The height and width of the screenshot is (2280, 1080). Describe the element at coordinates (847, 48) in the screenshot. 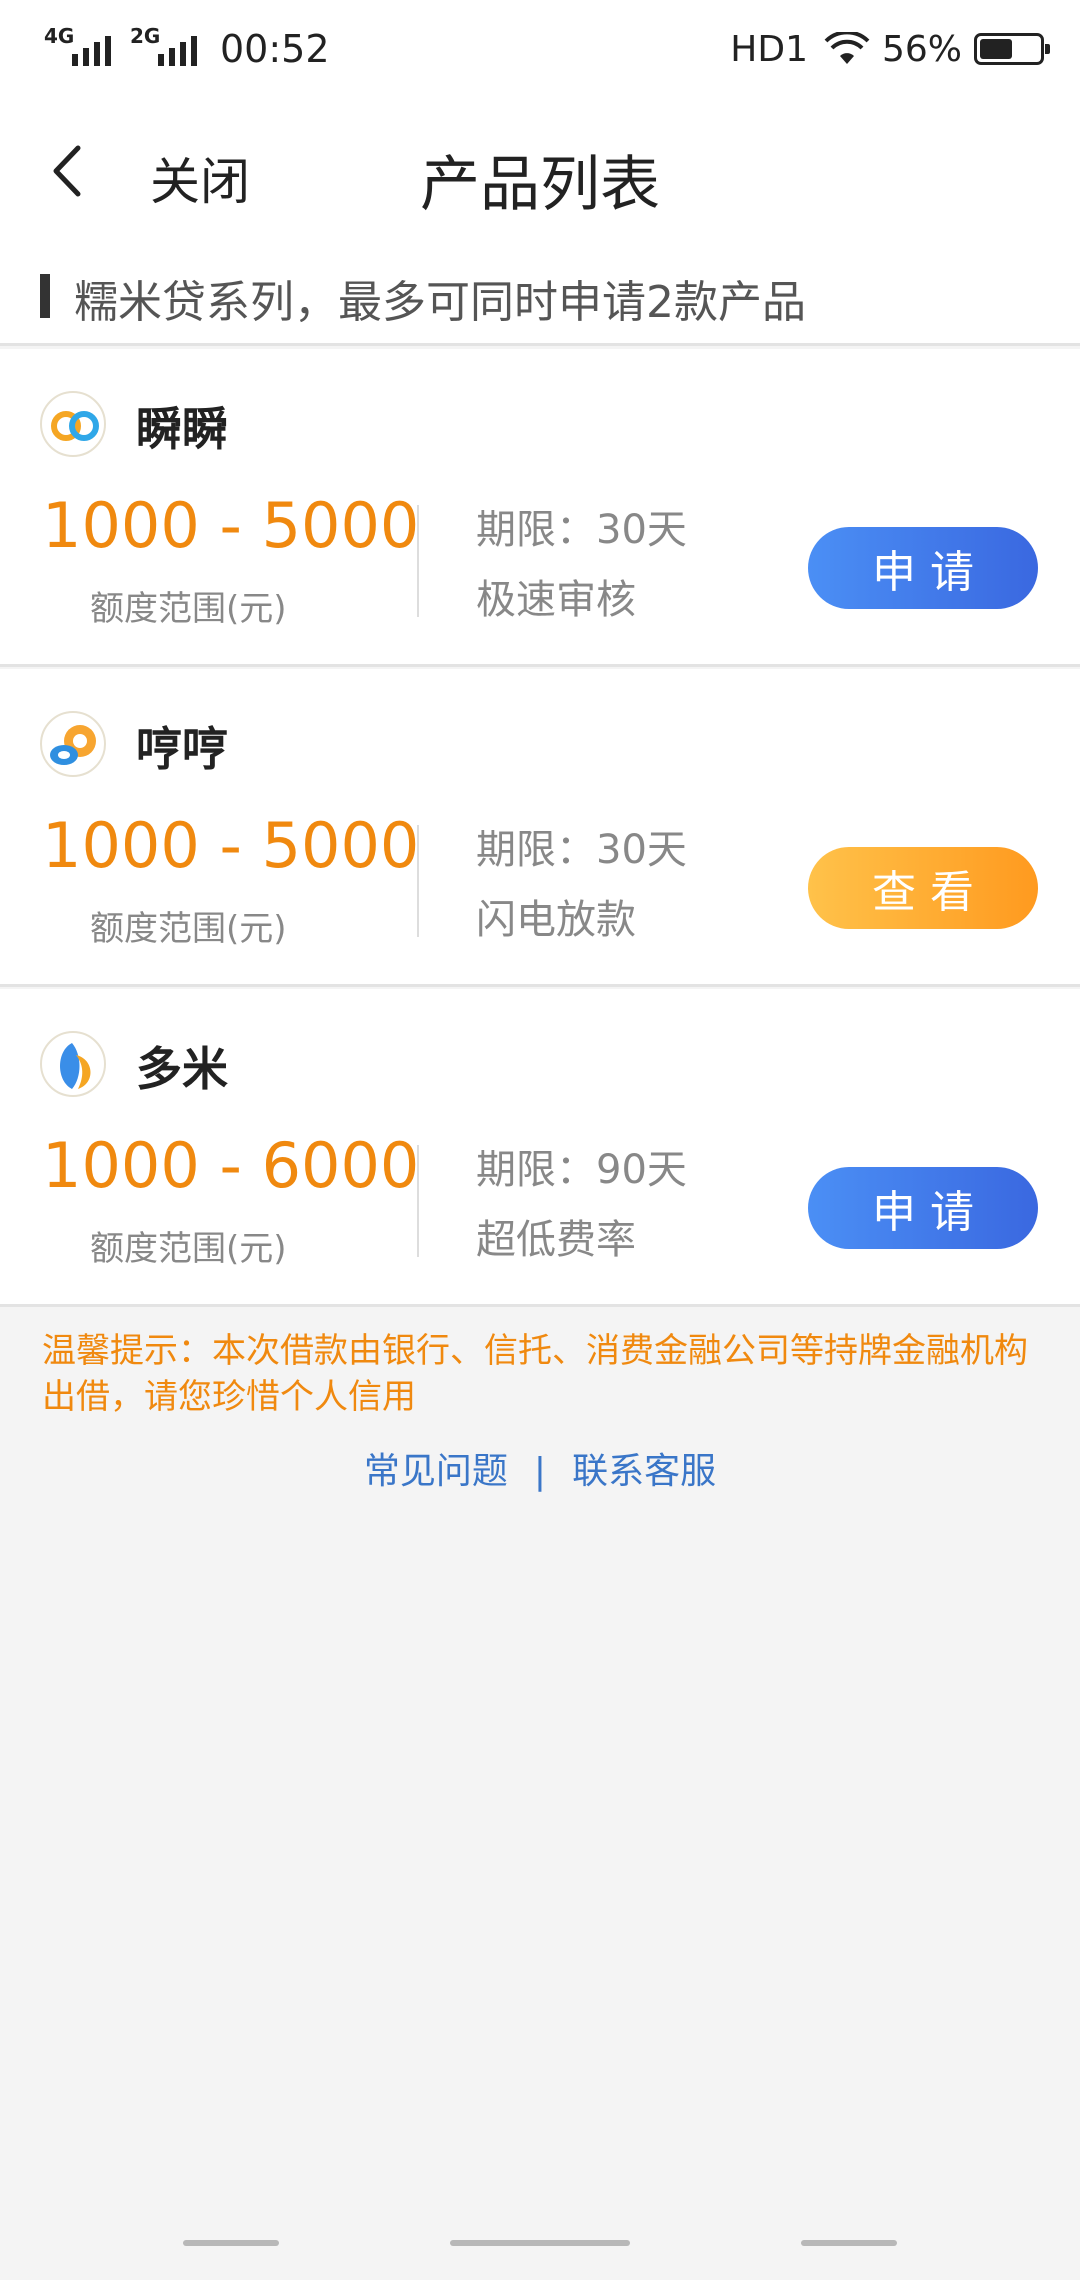

I see `wifi-icon` at that location.